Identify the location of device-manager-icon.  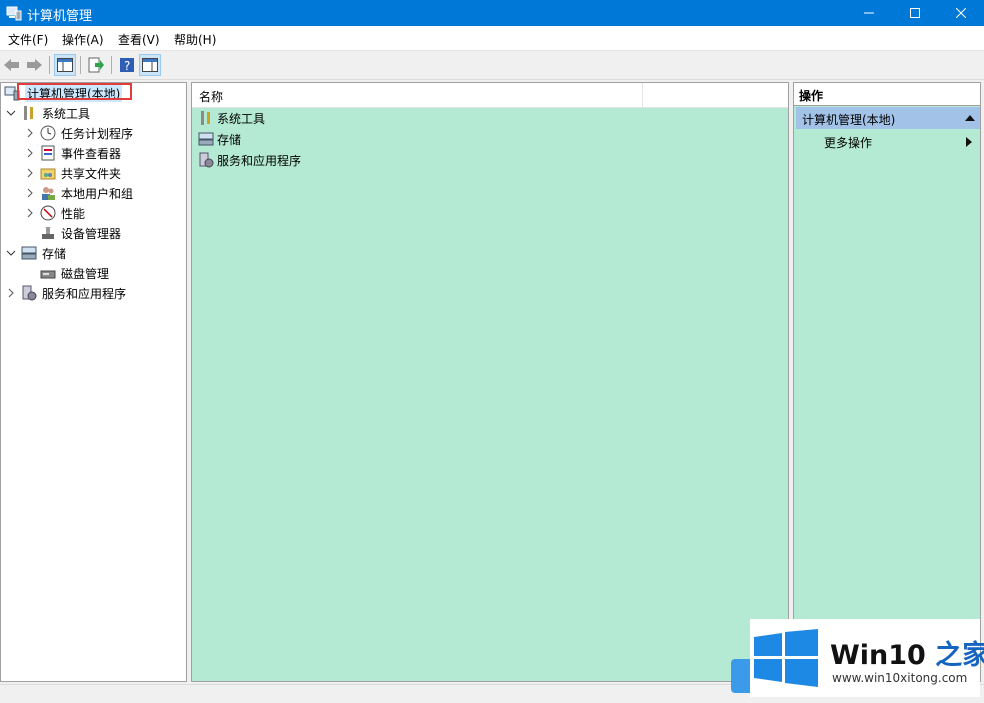
(48, 233).